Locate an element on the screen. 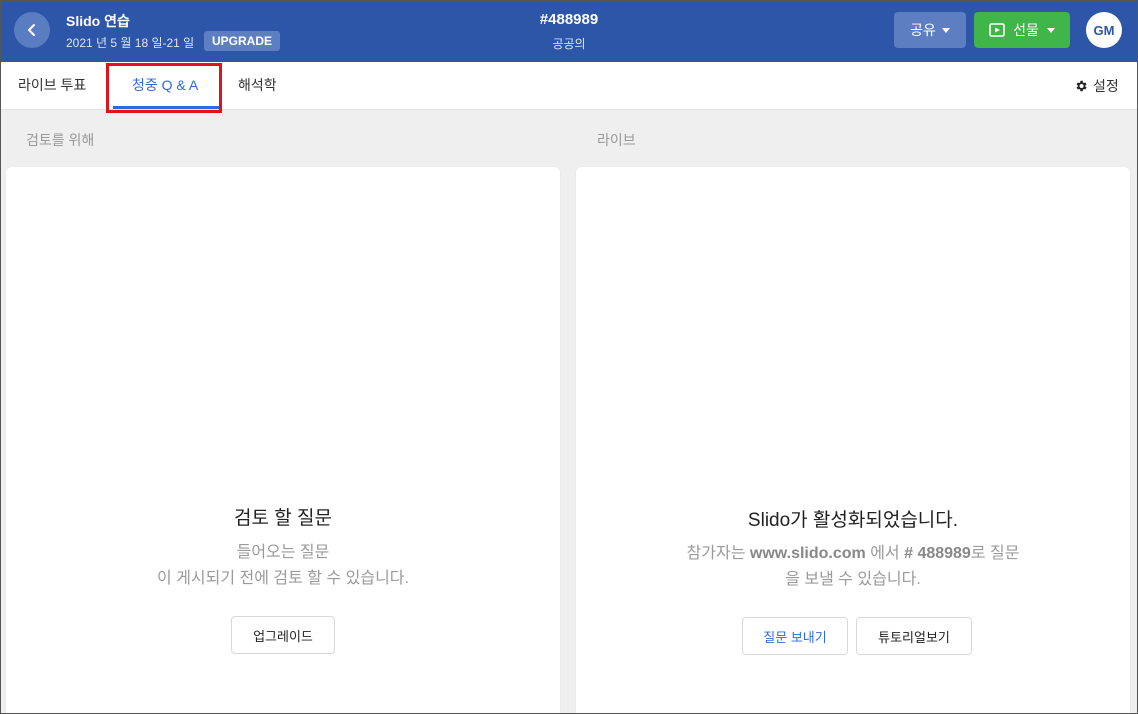 The height and width of the screenshot is (714, 1138). present-icon is located at coordinates (997, 30).